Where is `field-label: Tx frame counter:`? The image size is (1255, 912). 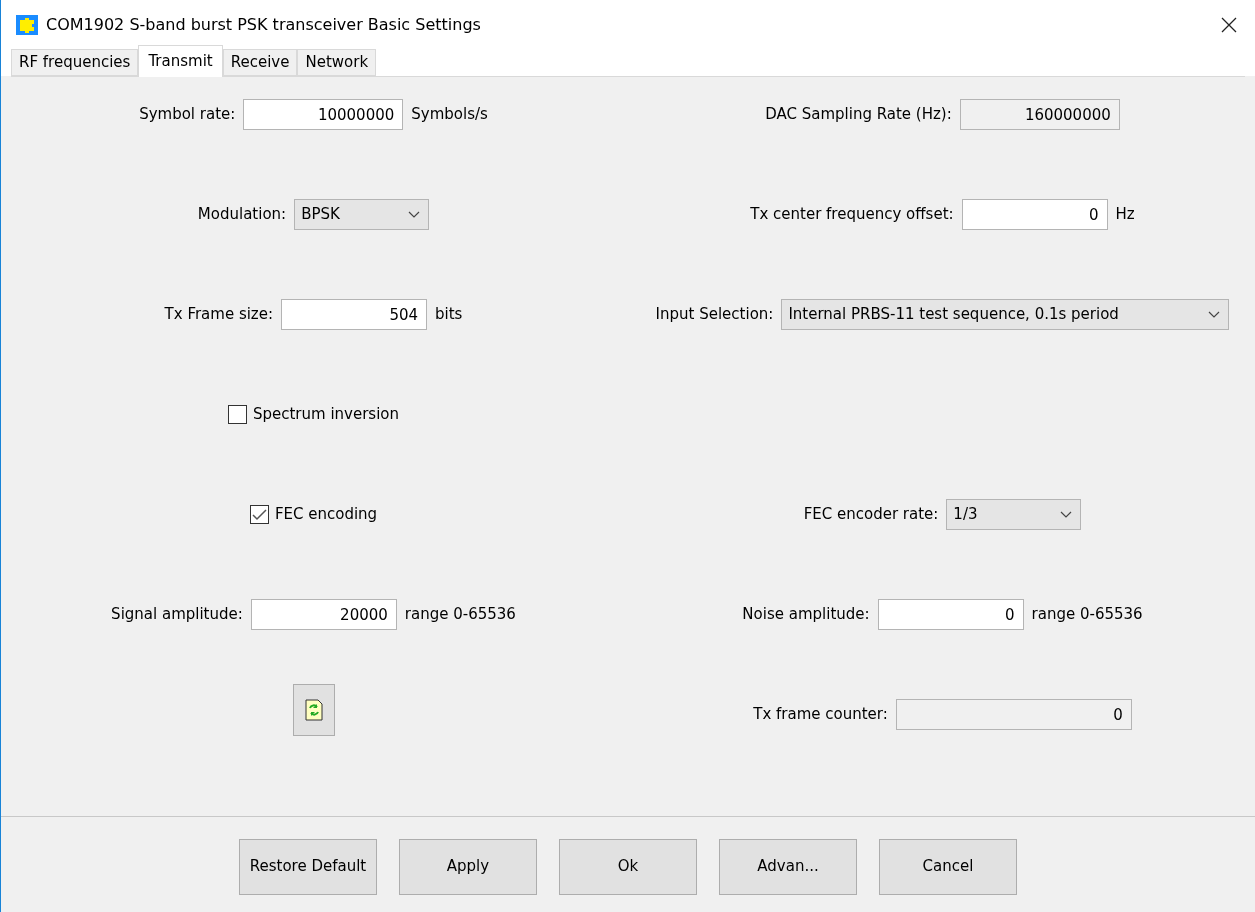 field-label: Tx frame counter: is located at coordinates (820, 715).